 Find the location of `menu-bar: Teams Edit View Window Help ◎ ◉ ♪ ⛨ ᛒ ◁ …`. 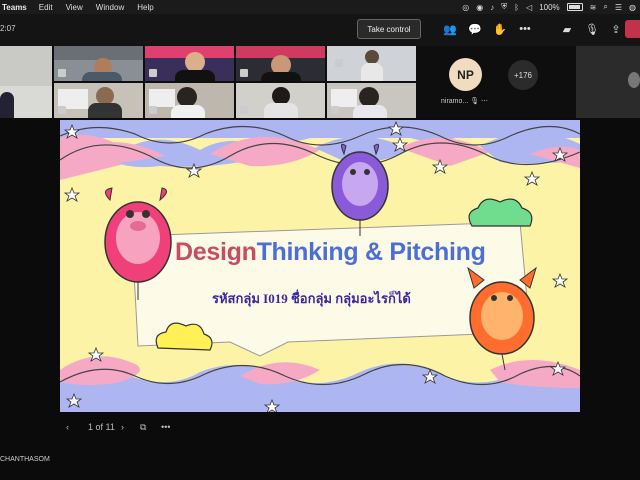

menu-bar: Teams Edit View Window Help ◎ ◉ ♪ ⛨ ᛒ ◁ … is located at coordinates (320, 7).